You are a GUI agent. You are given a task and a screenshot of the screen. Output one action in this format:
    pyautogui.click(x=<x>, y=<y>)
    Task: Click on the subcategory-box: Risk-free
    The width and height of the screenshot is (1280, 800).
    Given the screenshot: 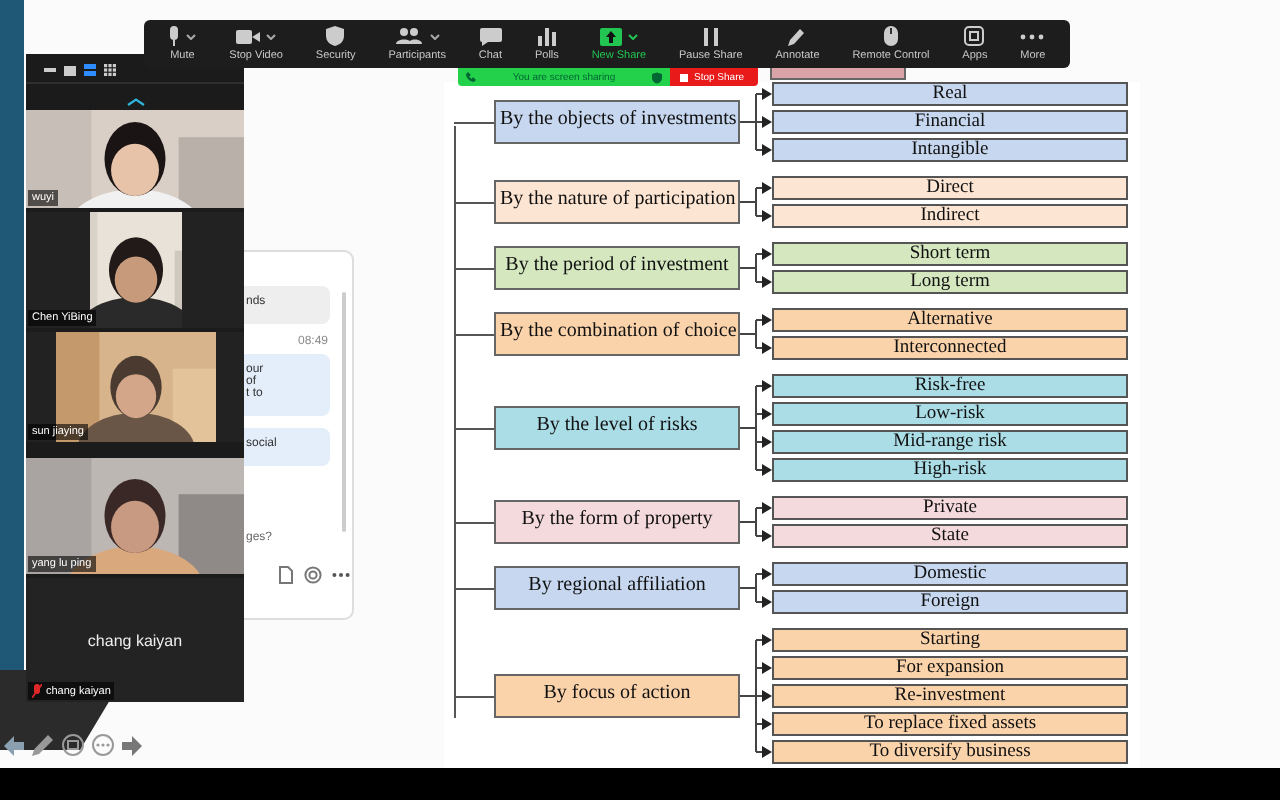 What is the action you would take?
    pyautogui.click(x=950, y=386)
    